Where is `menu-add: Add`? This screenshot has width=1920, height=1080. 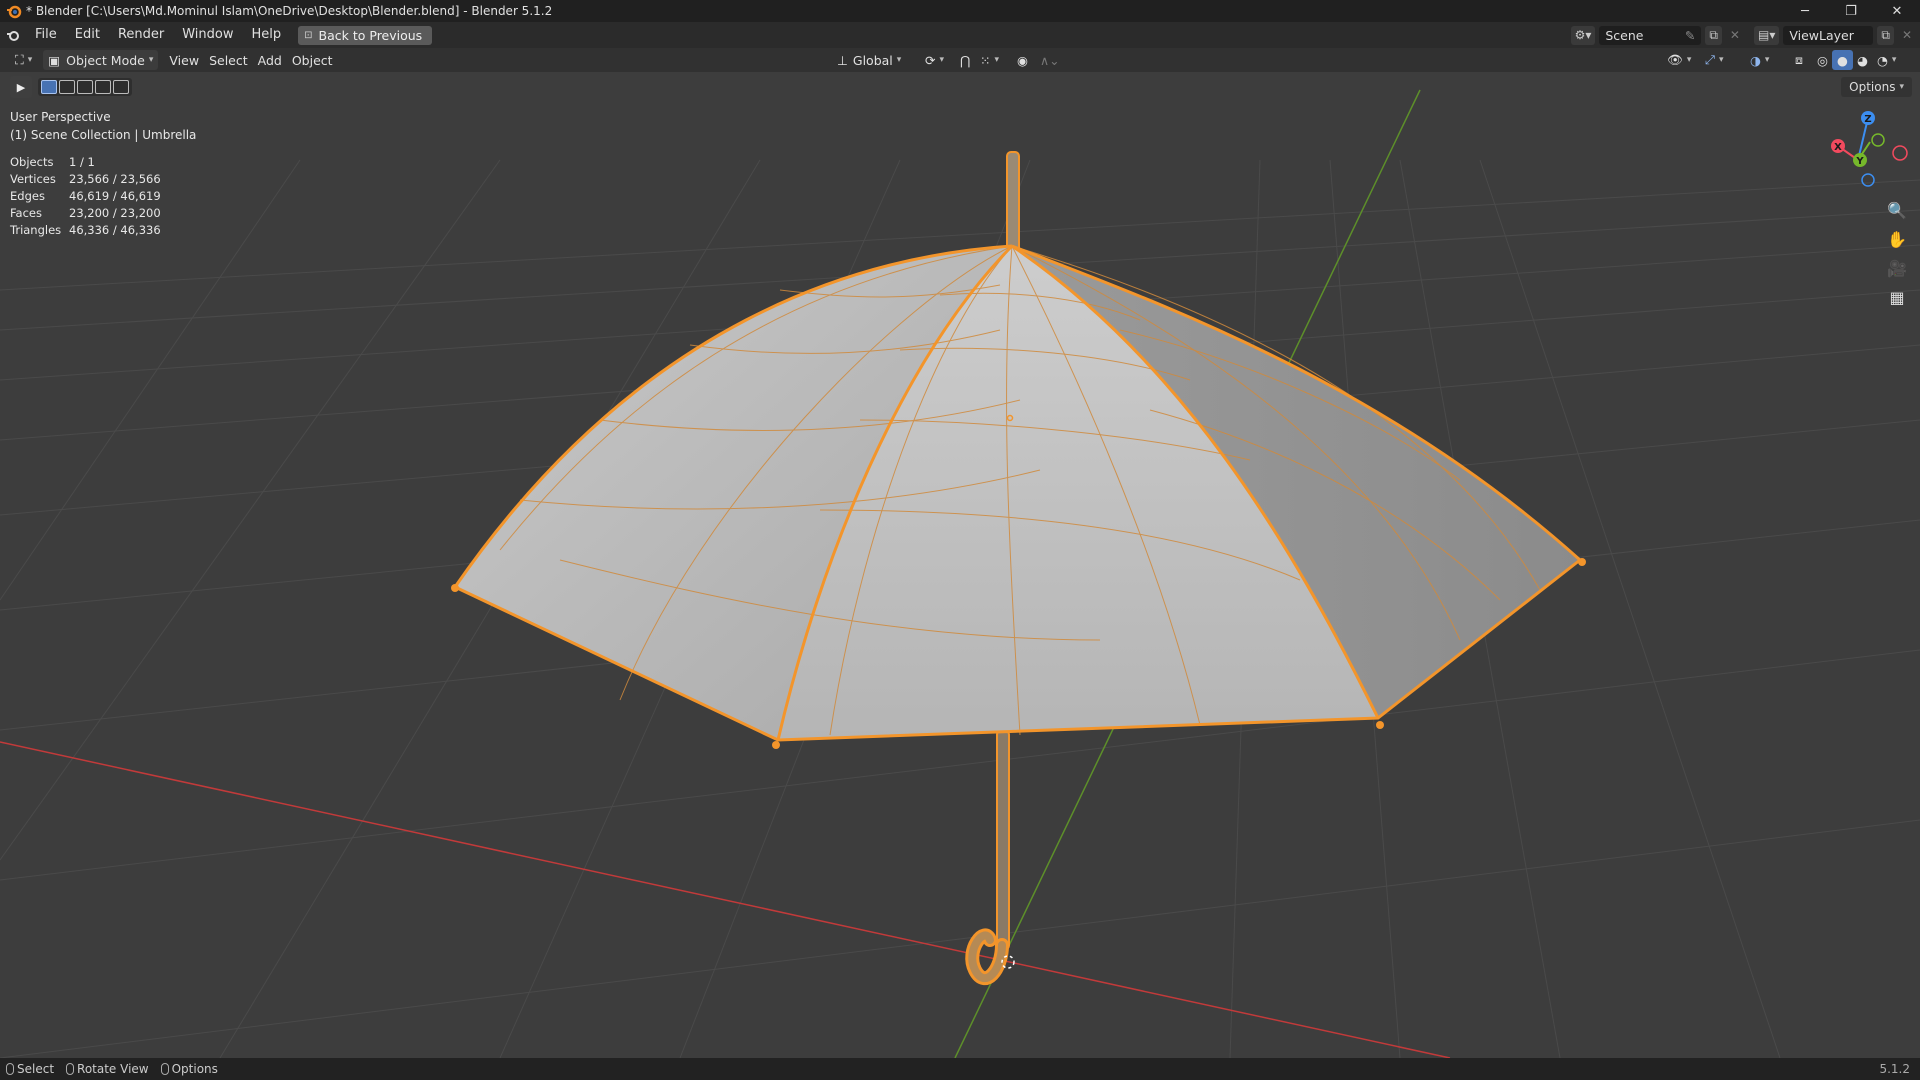
menu-add: Add is located at coordinates (270, 60).